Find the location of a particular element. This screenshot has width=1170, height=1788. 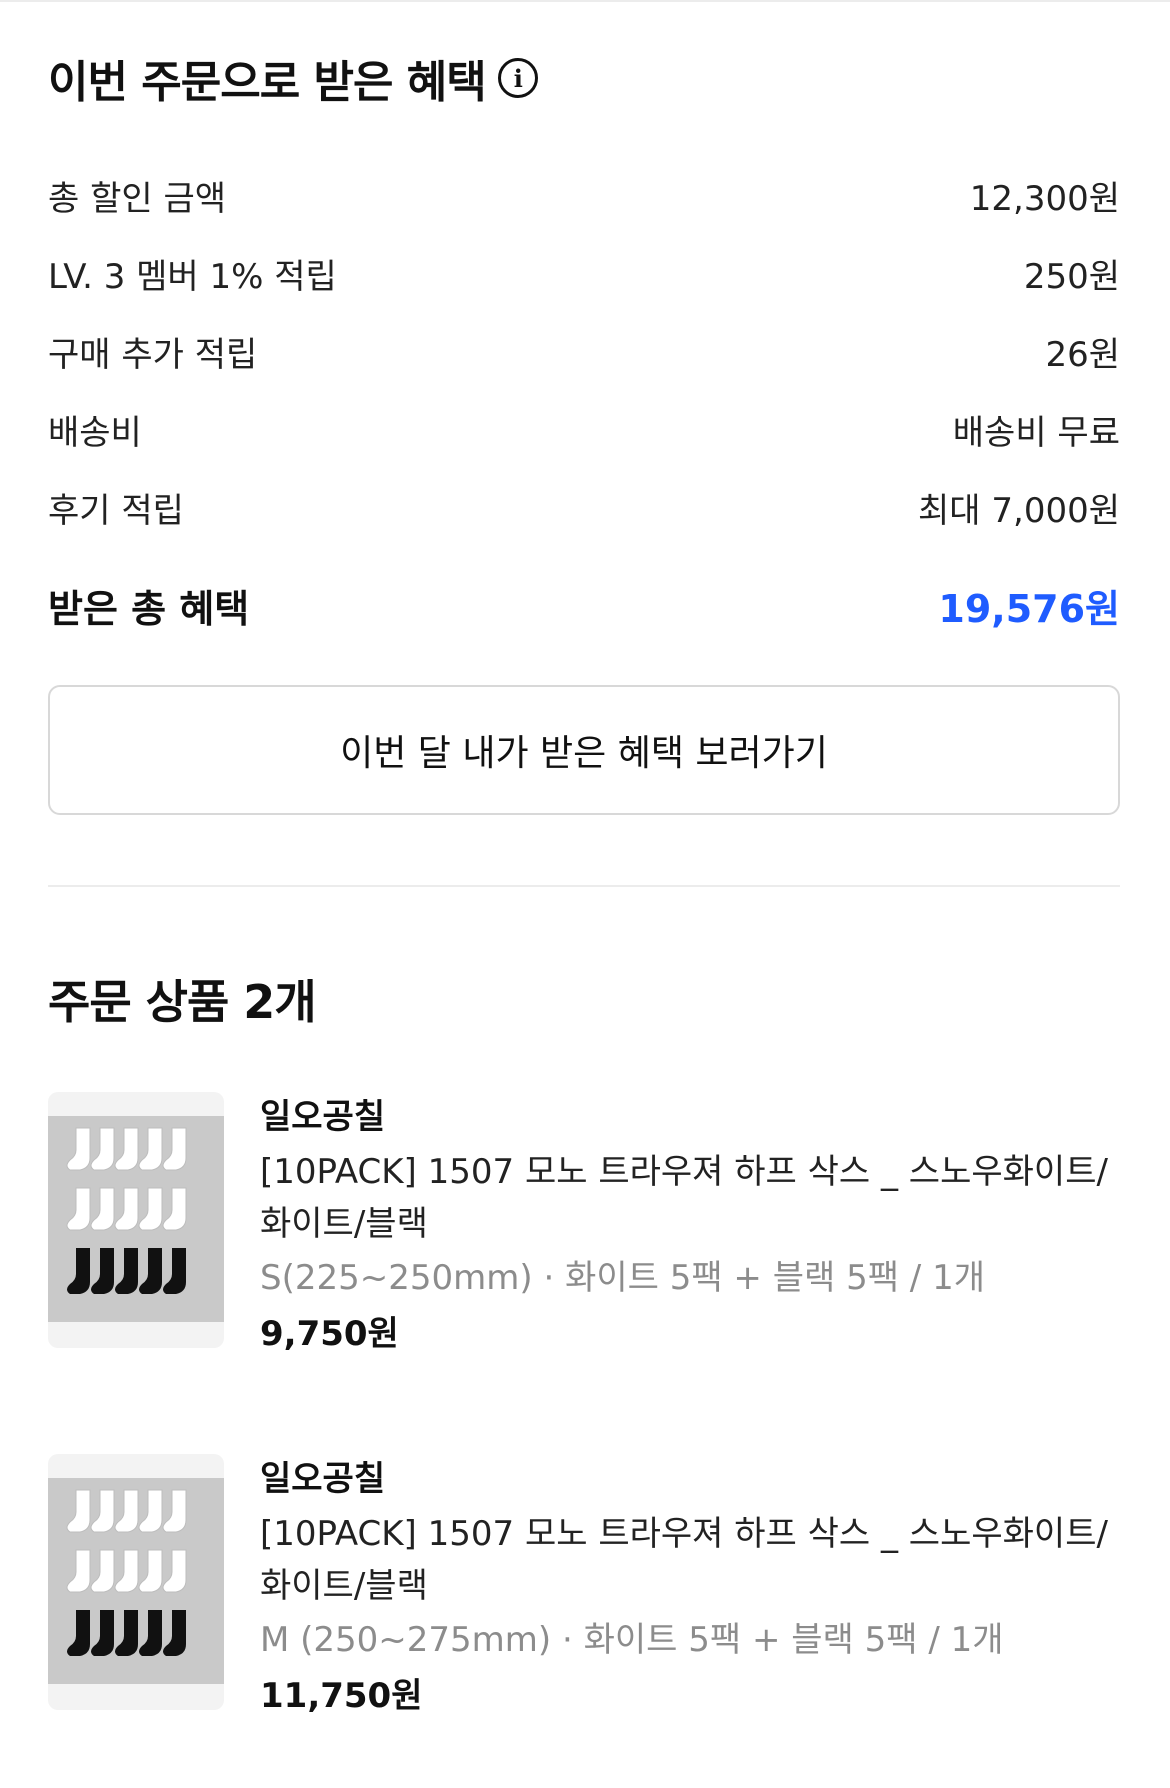

benefit-row-label: 총 할인 금액 is located at coordinates (137, 198).